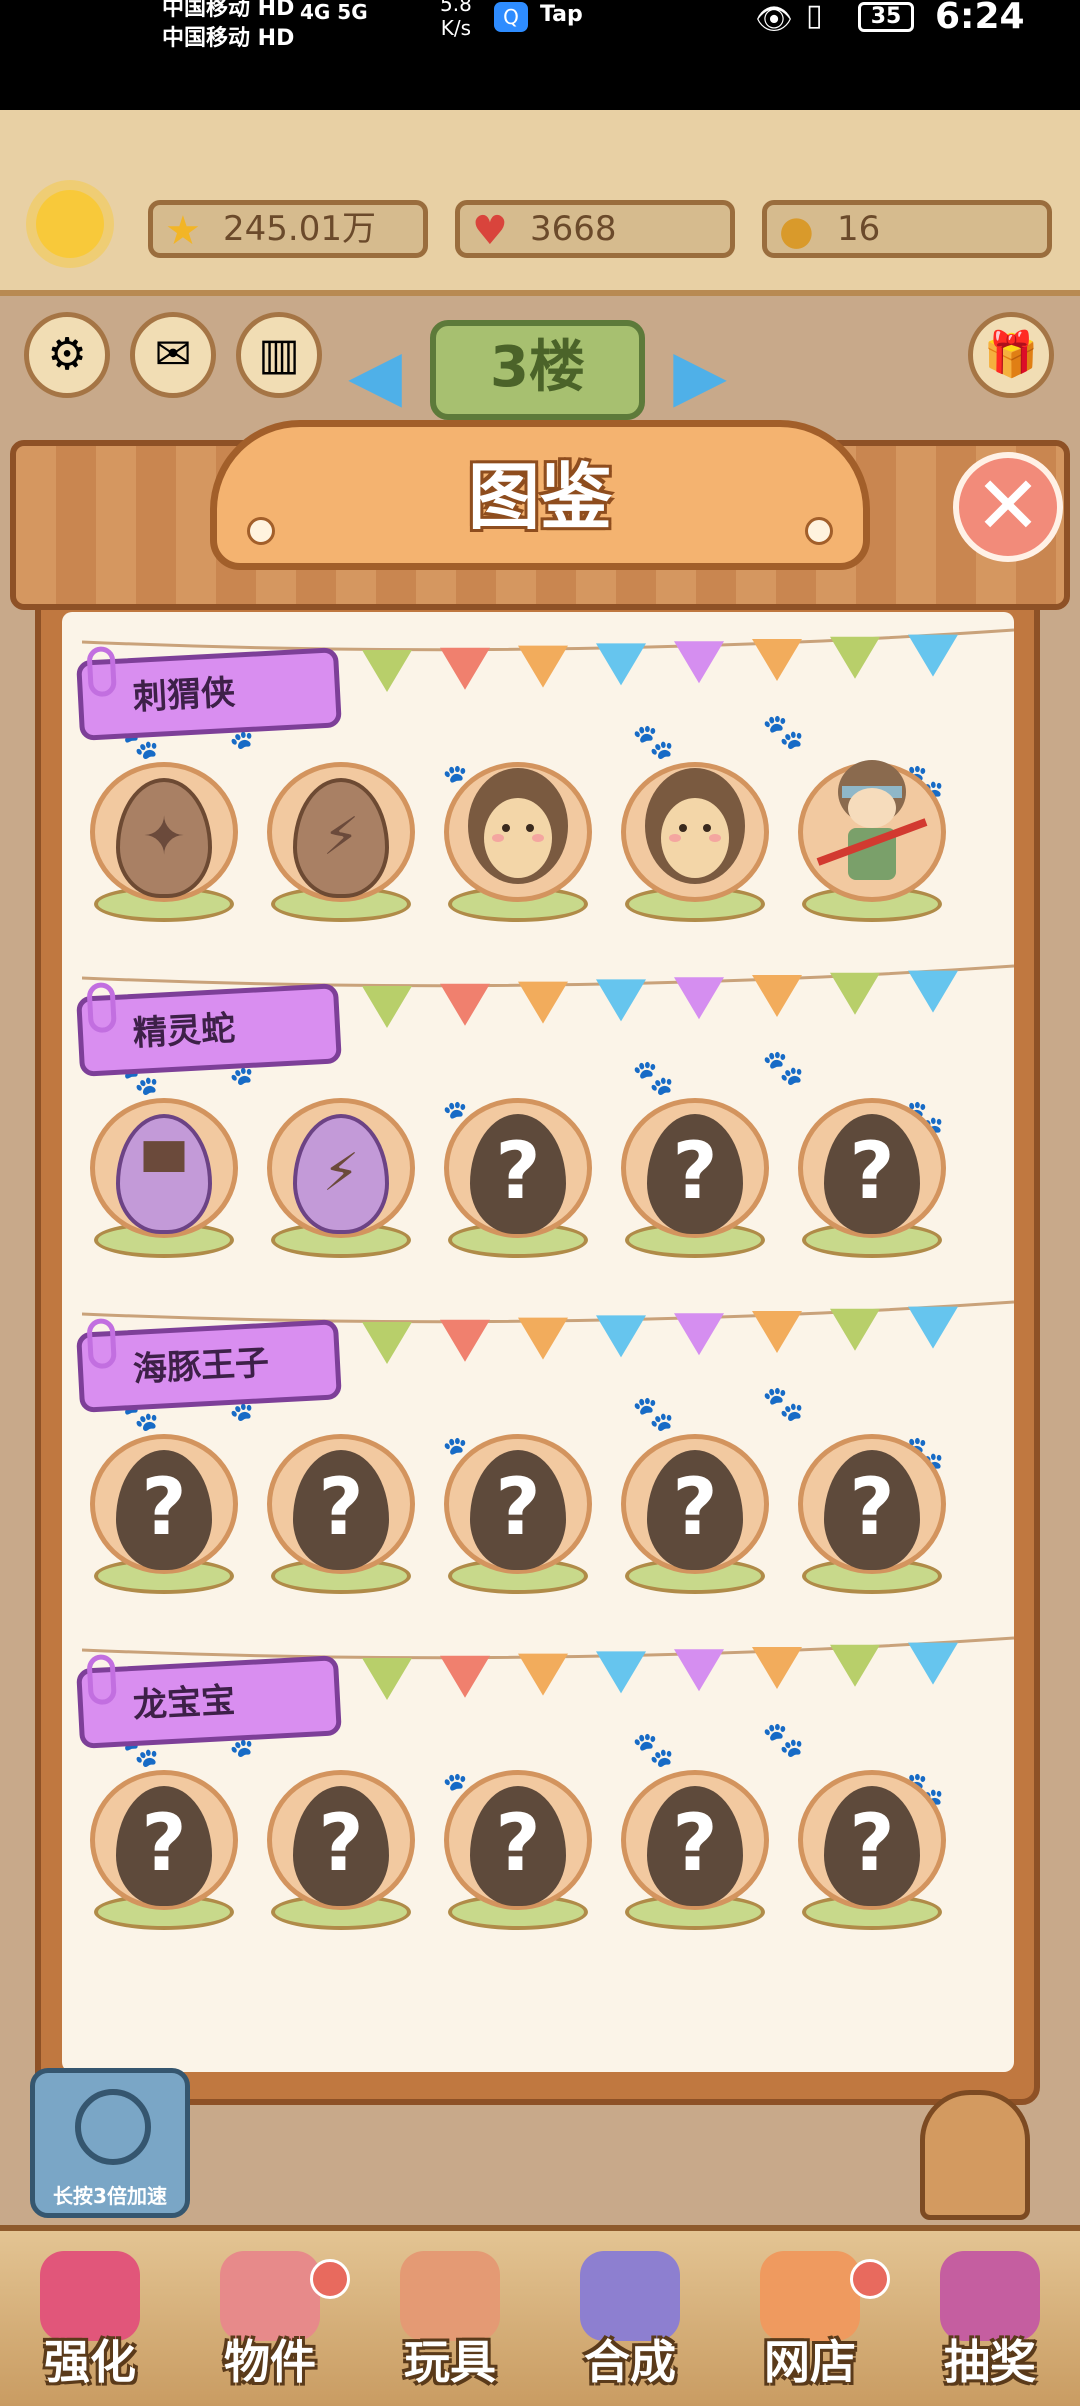  I want to click on coins-counter: ● 16, so click(907, 229).